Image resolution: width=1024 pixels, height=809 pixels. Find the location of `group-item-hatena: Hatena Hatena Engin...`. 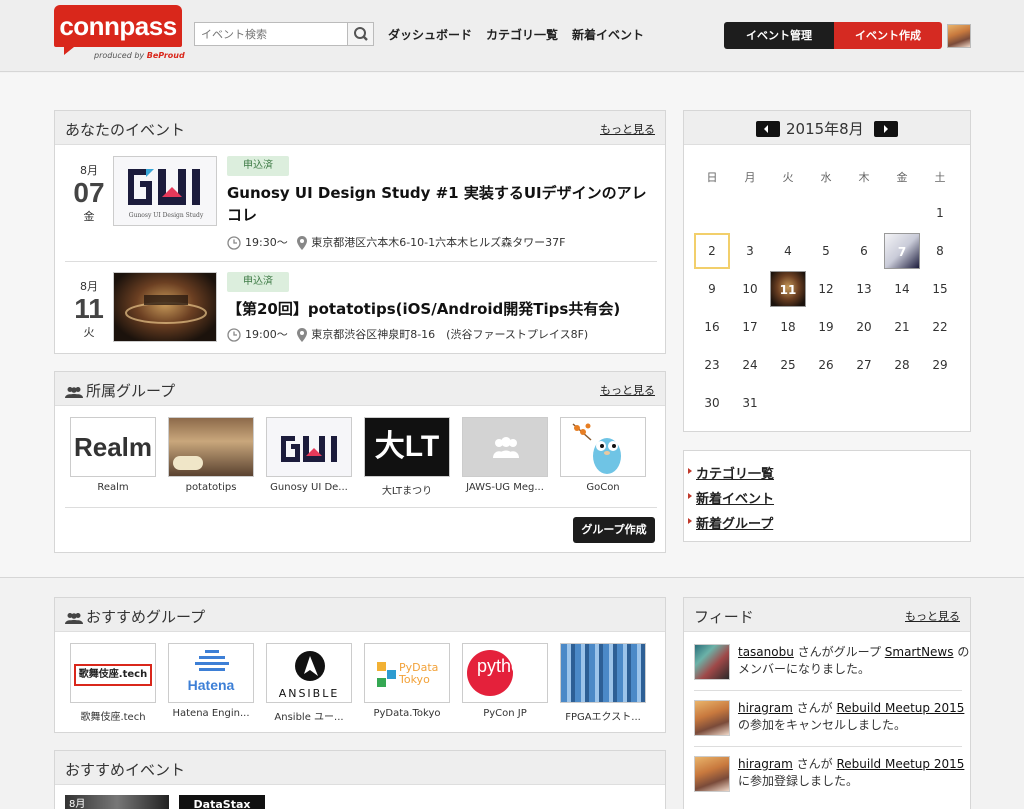

group-item-hatena: Hatena Hatena Engin... is located at coordinates (211, 681).